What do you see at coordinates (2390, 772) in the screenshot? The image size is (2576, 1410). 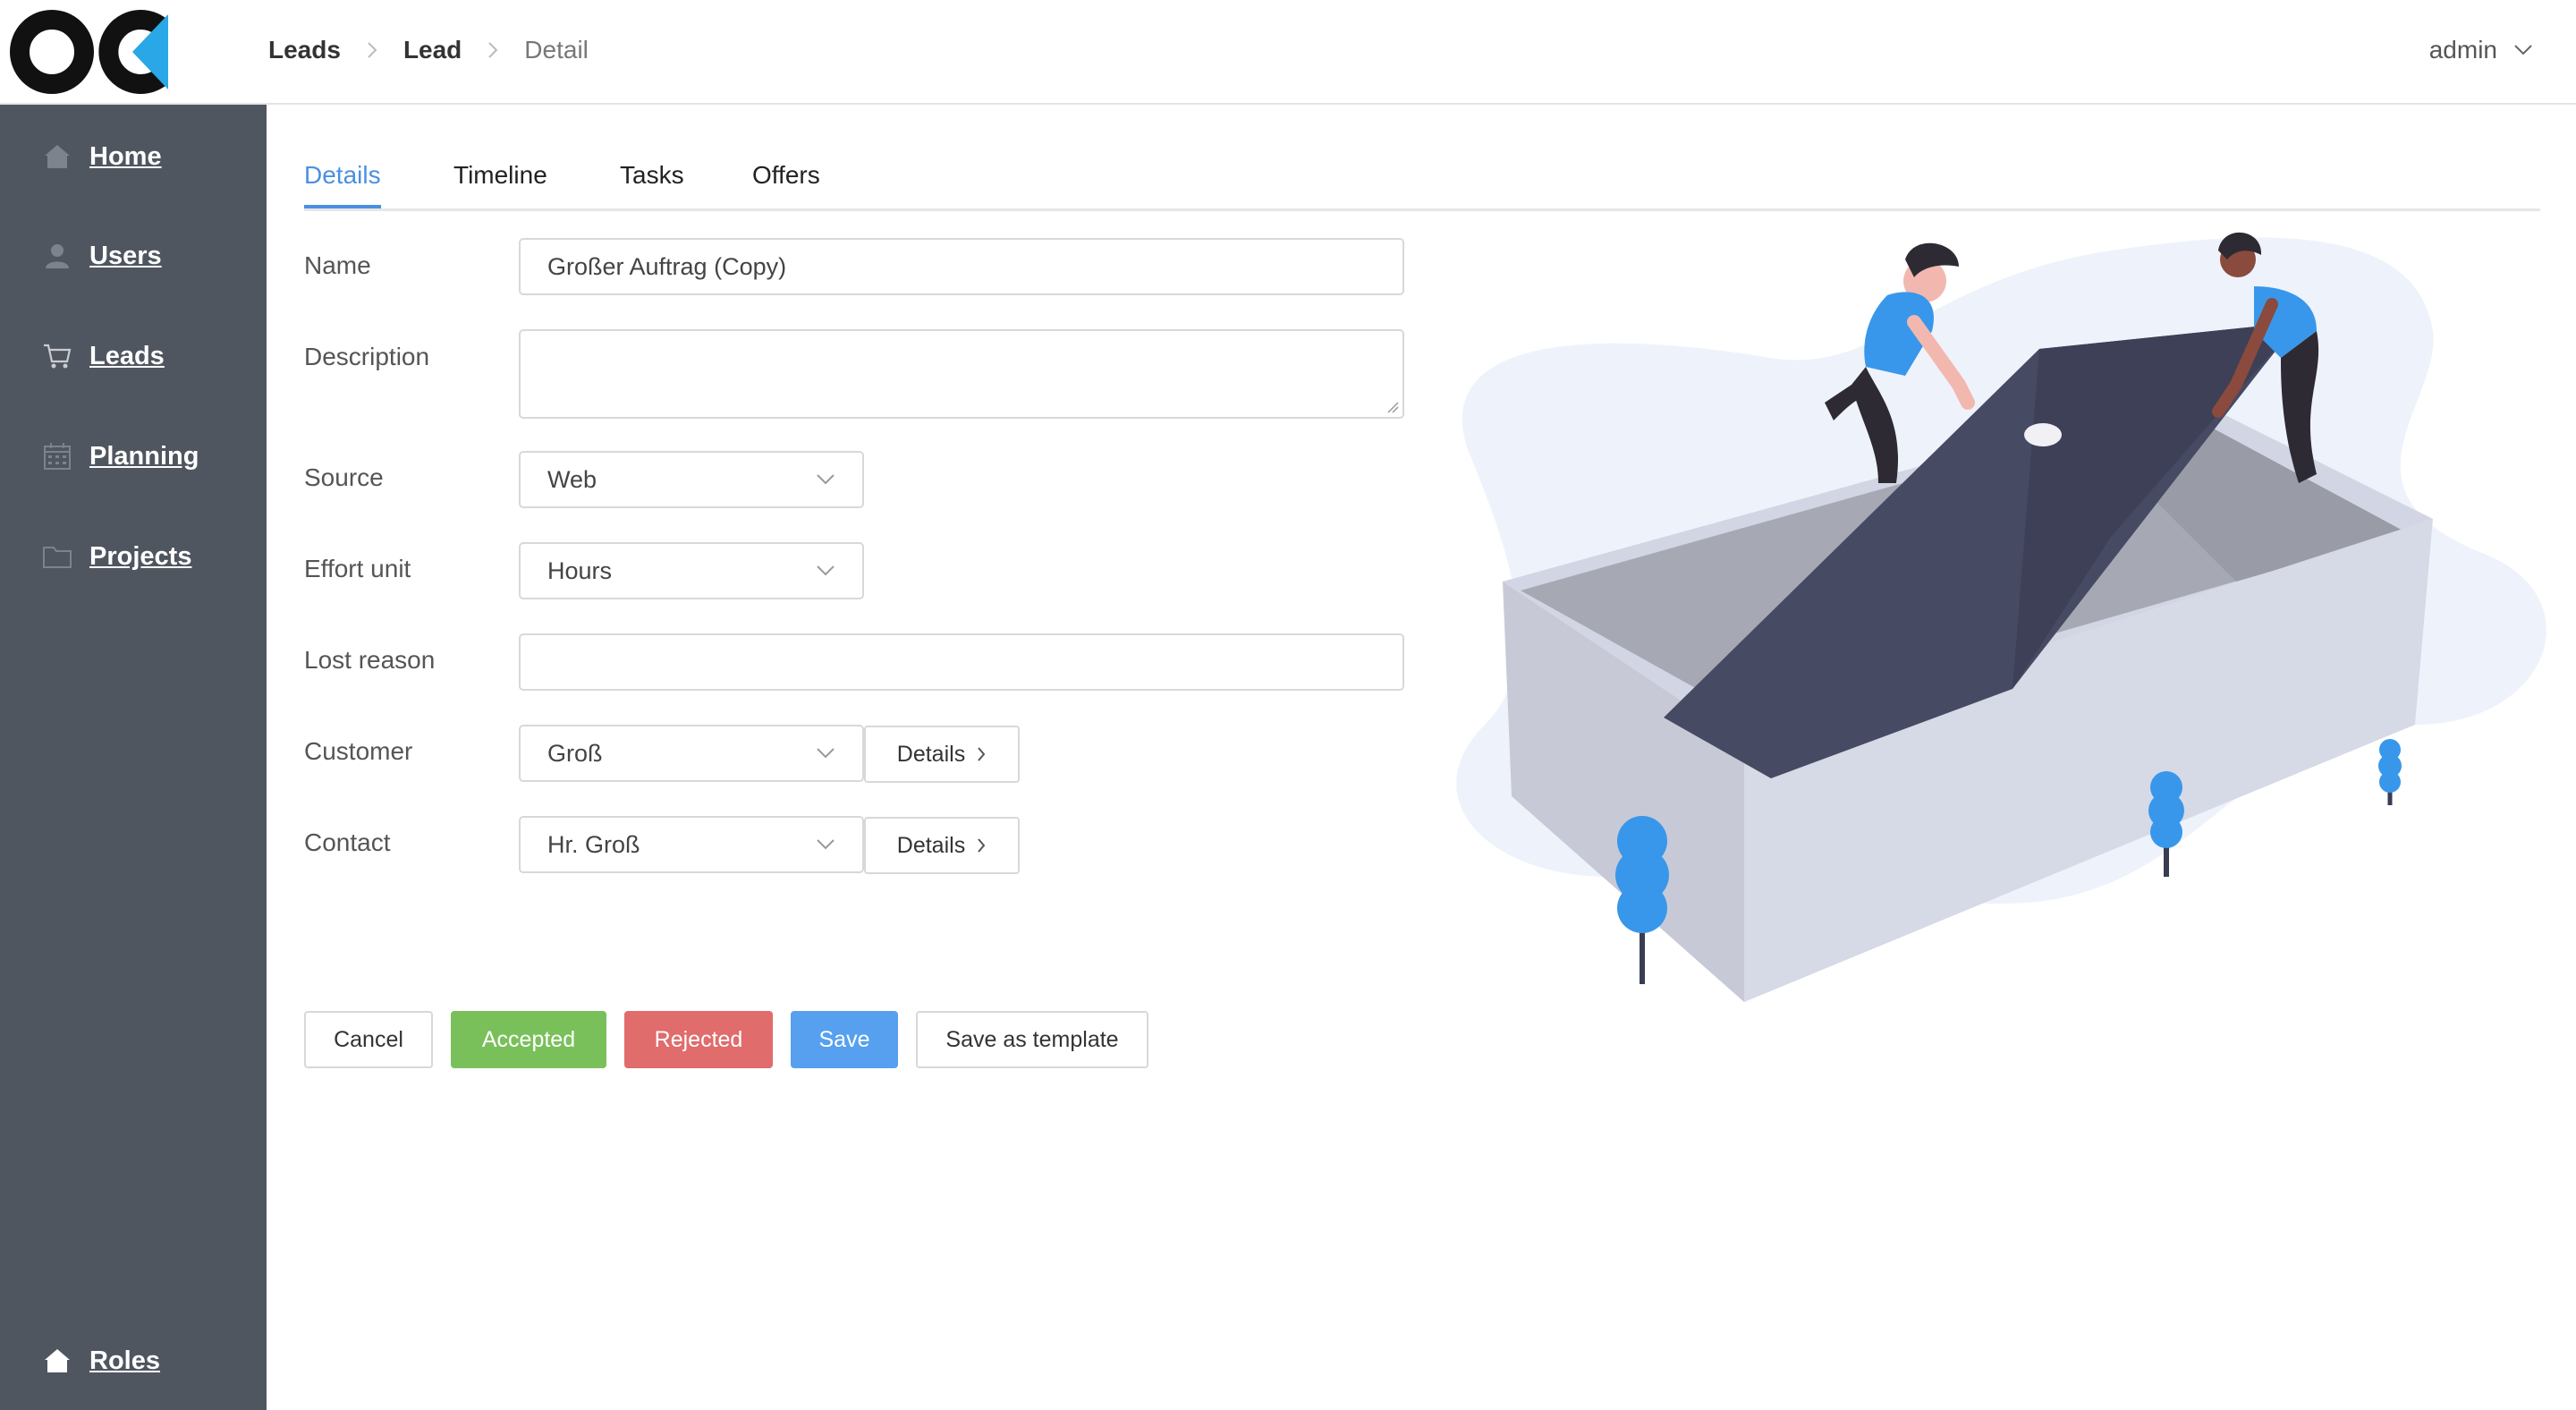 I see `tree-right` at bounding box center [2390, 772].